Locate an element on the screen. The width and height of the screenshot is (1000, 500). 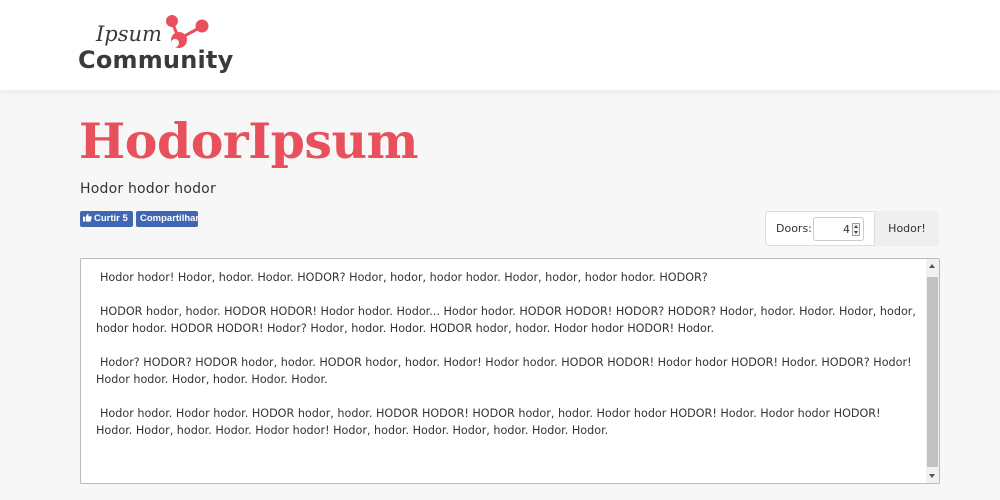
vertical-scrollbar is located at coordinates (932, 371).